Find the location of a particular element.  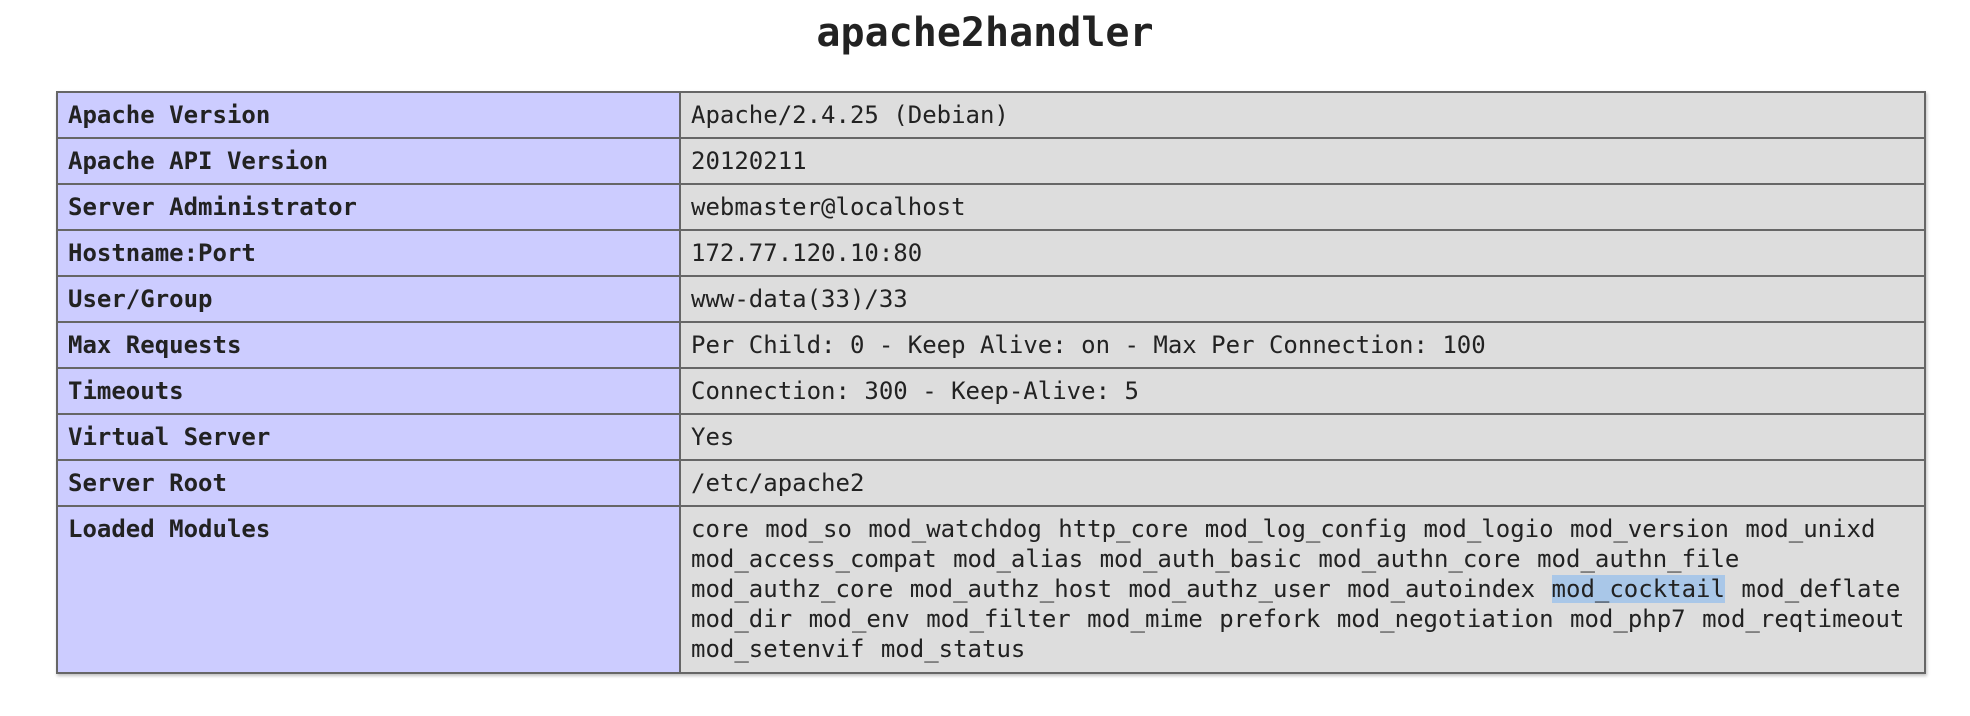

module-mod-access-compat: mod_access_compat is located at coordinates (814, 559).